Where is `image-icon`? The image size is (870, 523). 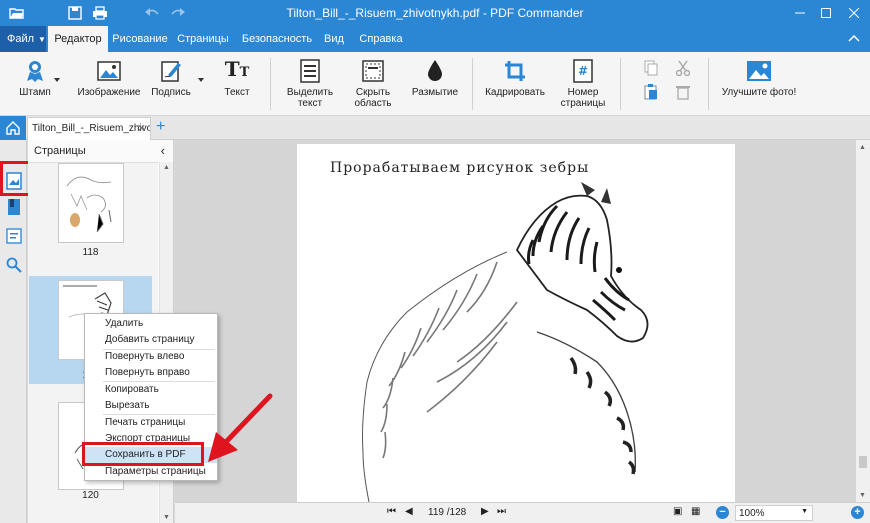 image-icon is located at coordinates (109, 71).